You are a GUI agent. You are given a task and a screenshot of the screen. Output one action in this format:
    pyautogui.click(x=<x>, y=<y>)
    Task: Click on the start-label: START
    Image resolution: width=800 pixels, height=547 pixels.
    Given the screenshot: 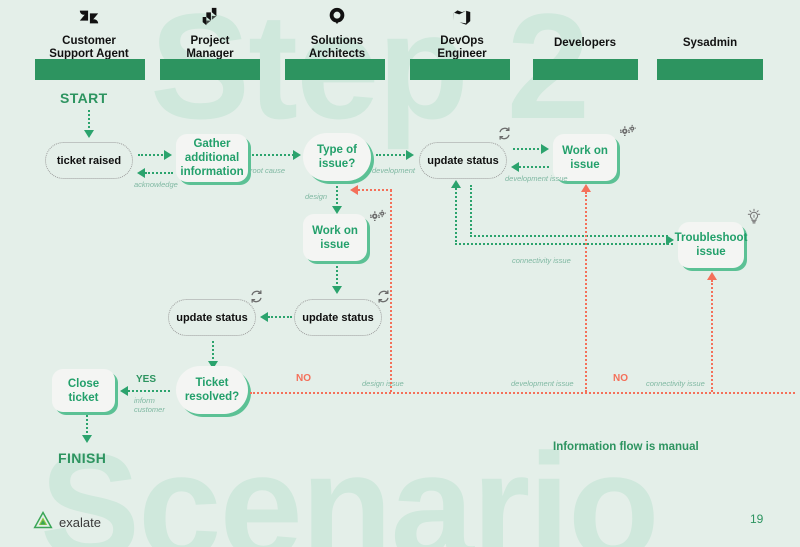 What is the action you would take?
    pyautogui.click(x=84, y=98)
    